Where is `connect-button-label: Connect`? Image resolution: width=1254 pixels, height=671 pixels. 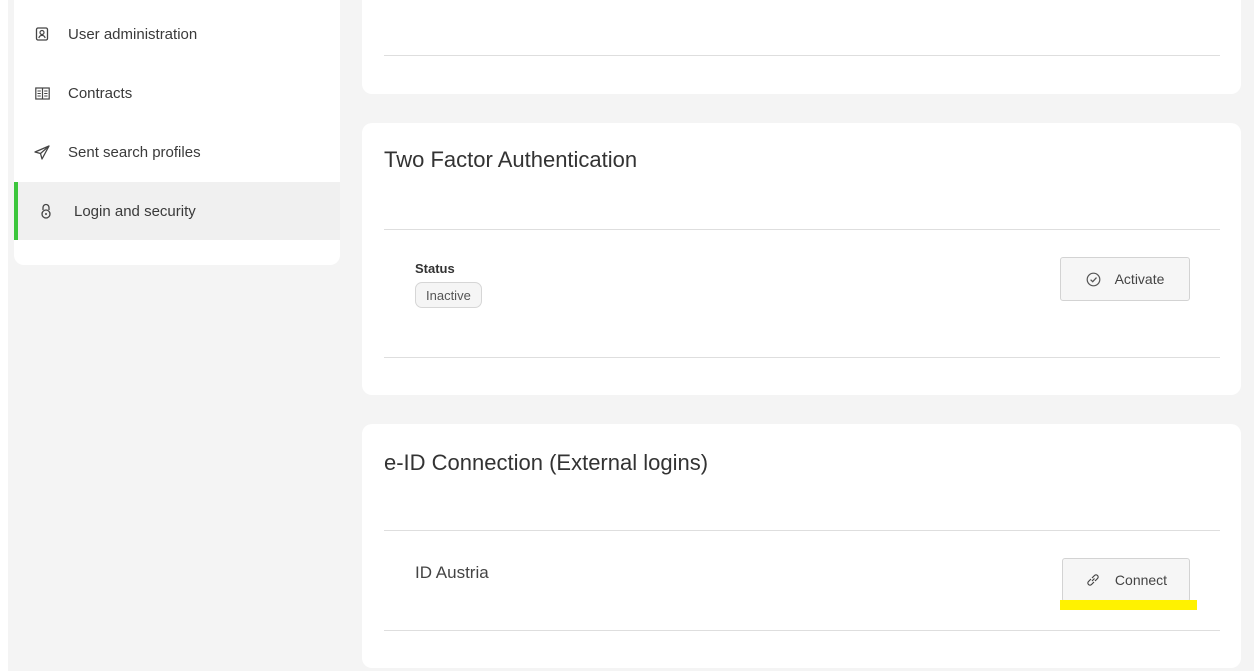
connect-button-label: Connect is located at coordinates (1141, 580).